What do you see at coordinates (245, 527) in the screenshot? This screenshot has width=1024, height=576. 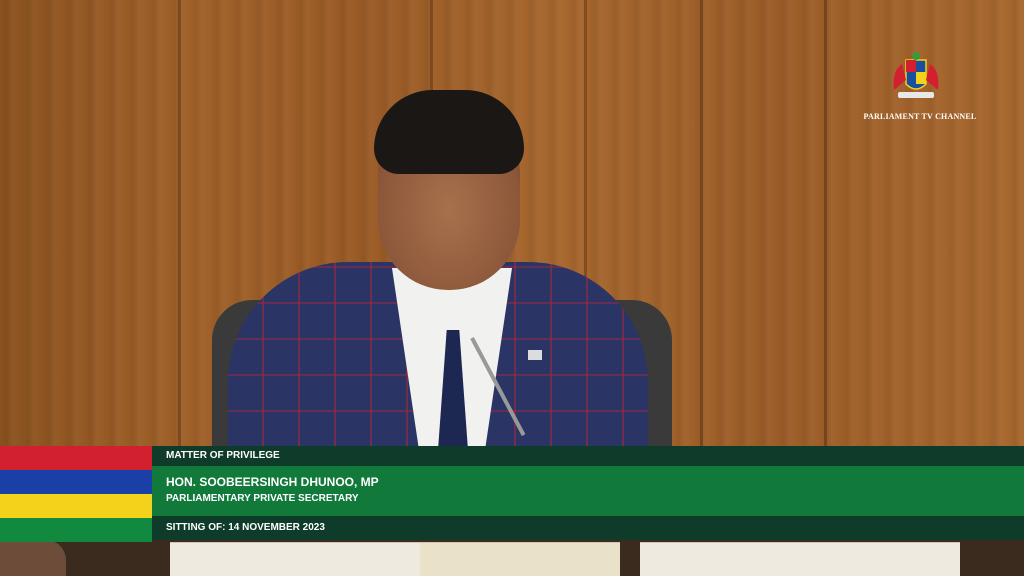 I see `sitting-date: SITTING OF: 14 NOVEMBER 2023` at bounding box center [245, 527].